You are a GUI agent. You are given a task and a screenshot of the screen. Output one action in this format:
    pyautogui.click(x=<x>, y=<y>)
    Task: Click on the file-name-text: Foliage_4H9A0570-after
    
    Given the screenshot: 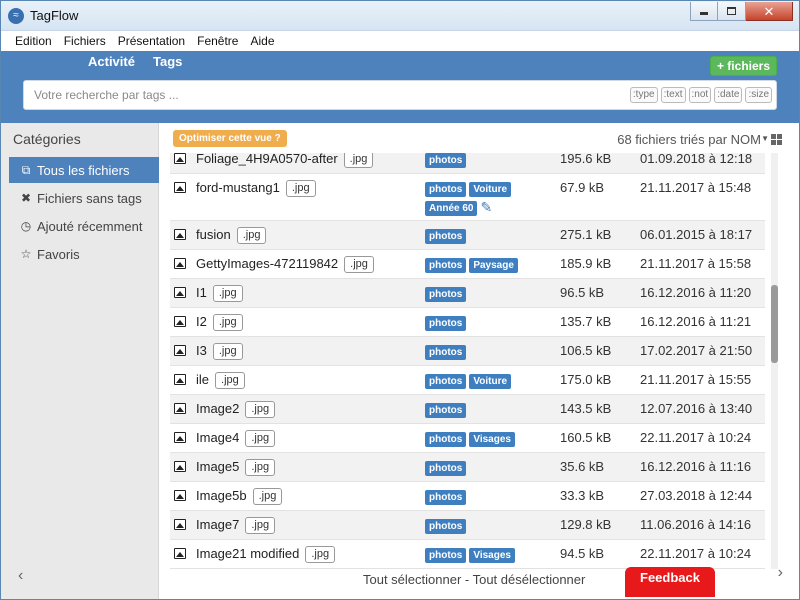 What is the action you would take?
    pyautogui.click(x=267, y=159)
    